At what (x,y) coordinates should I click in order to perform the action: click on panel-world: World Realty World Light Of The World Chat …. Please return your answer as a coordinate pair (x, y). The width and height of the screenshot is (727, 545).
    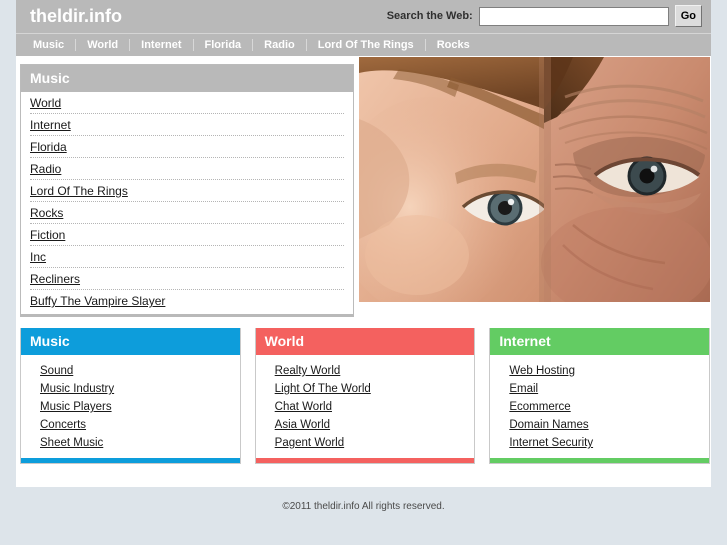
    Looking at the image, I should click on (365, 396).